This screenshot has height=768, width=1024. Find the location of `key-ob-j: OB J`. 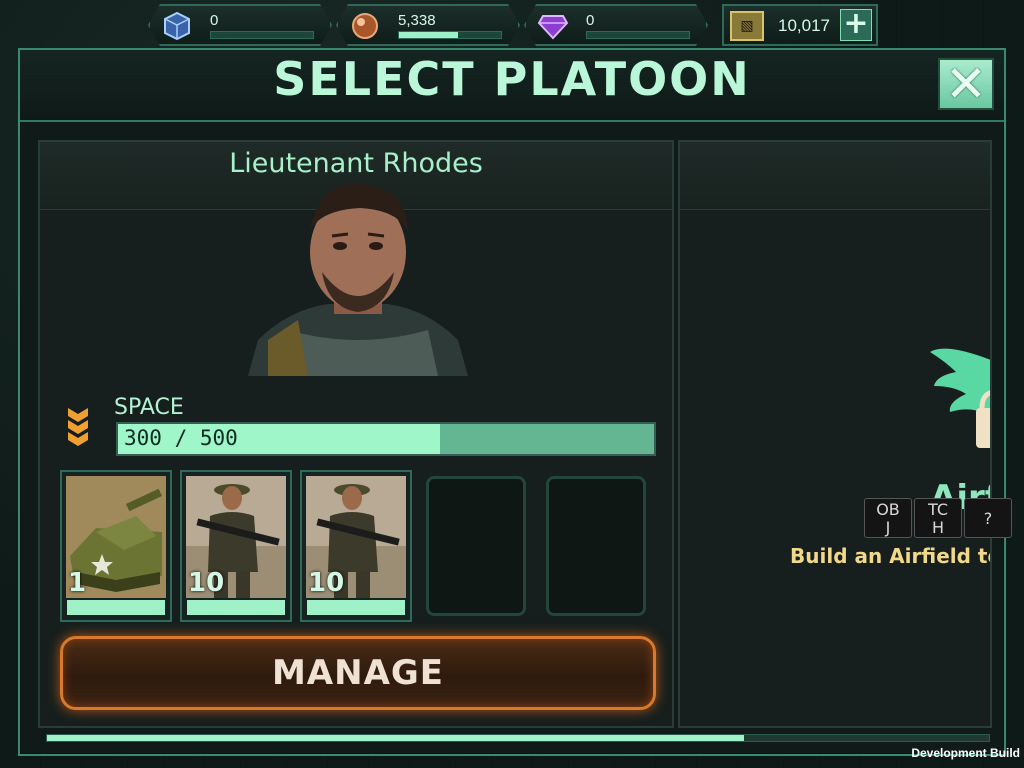

key-ob-j: OB J is located at coordinates (888, 518).